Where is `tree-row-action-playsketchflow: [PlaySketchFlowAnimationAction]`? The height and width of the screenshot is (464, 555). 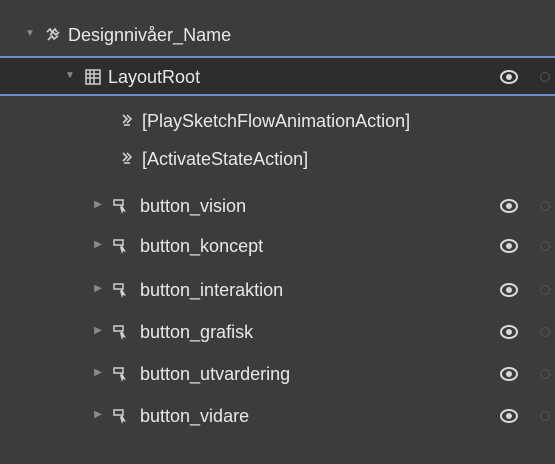
tree-row-action-playsketchflow: [PlaySketchFlowAnimationAction] is located at coordinates (277, 121).